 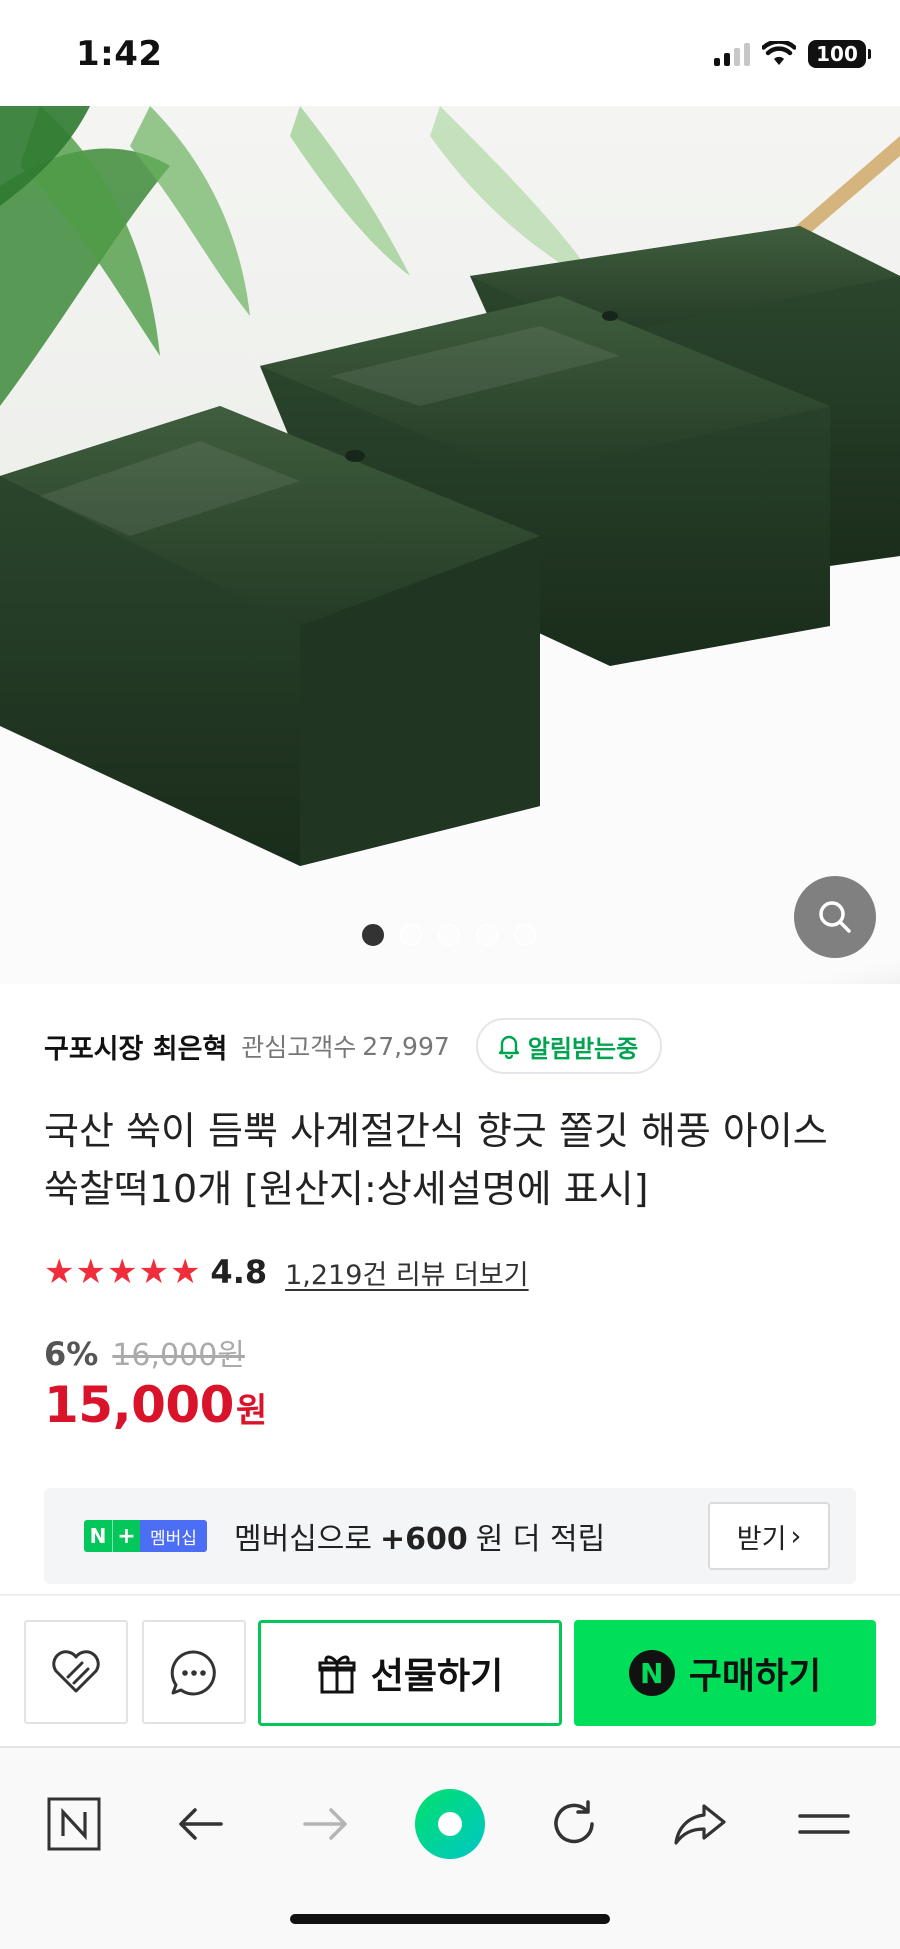 I want to click on status-icons: 100, so click(x=792, y=54).